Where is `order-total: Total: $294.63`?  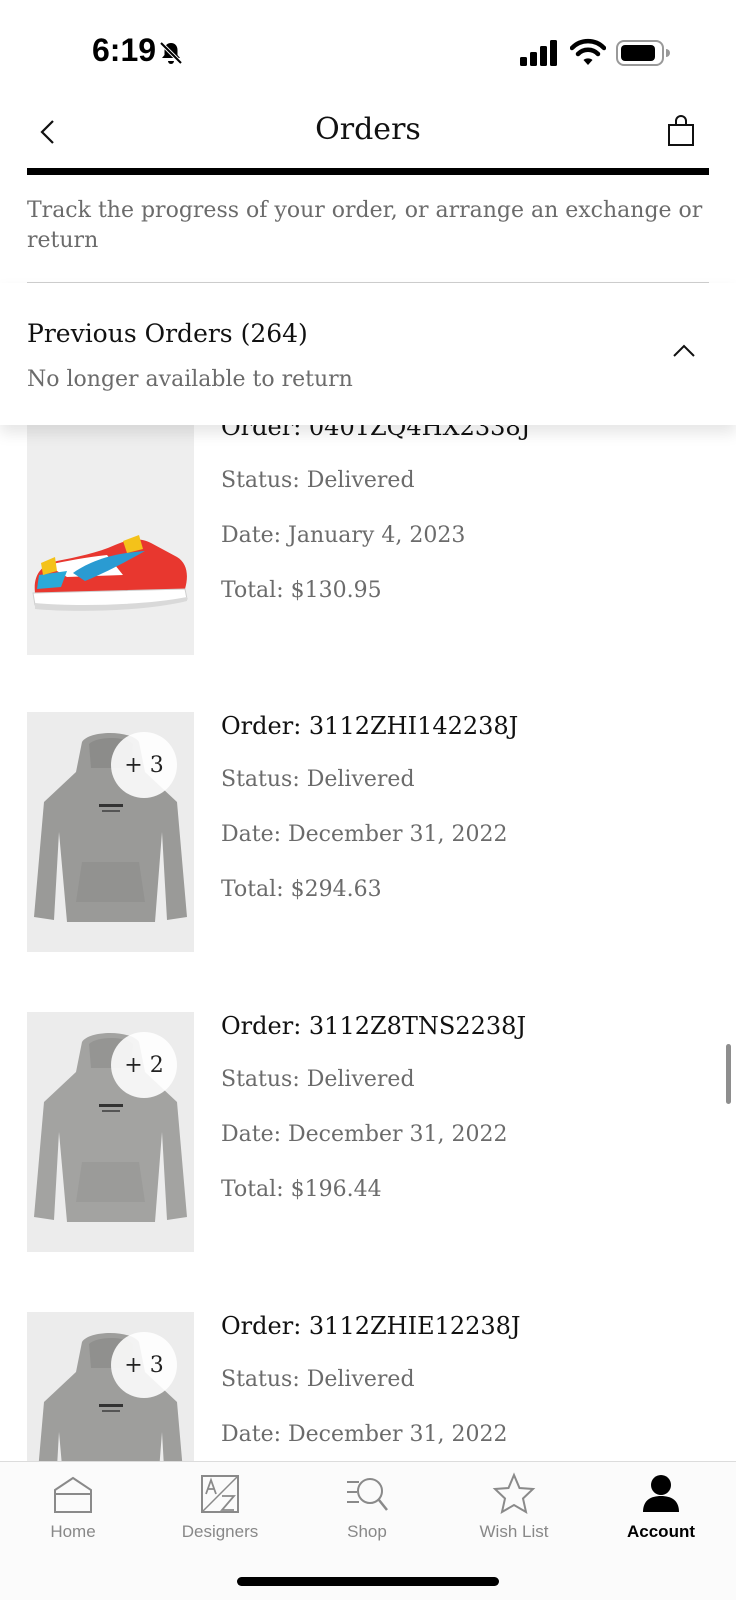 order-total: Total: $294.63 is located at coordinates (301, 889).